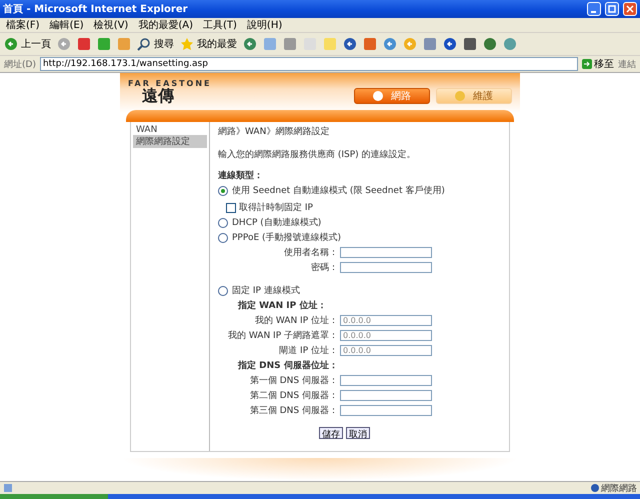 The height and width of the screenshot is (499, 640). Describe the element at coordinates (8, 488) in the screenshot. I see `page-icon` at that location.